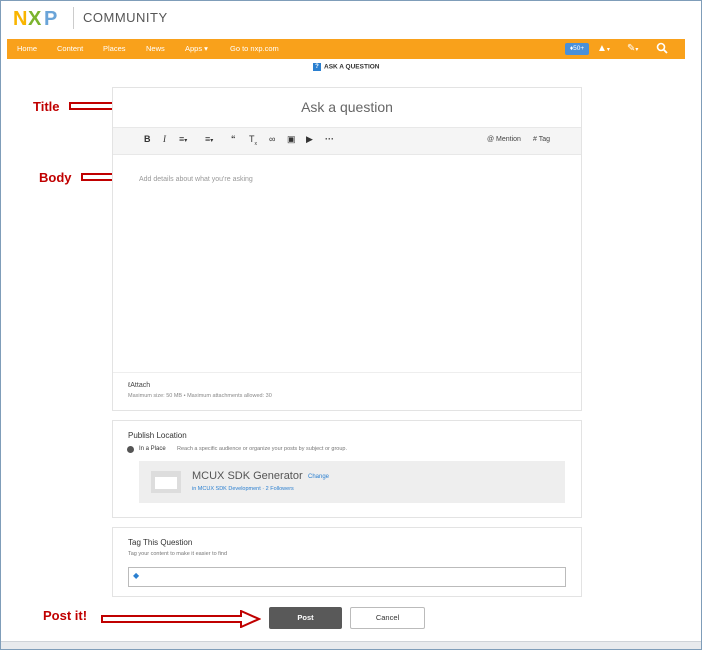  What do you see at coordinates (160, 542) in the screenshot?
I see `tag-title: Tag This Question` at bounding box center [160, 542].